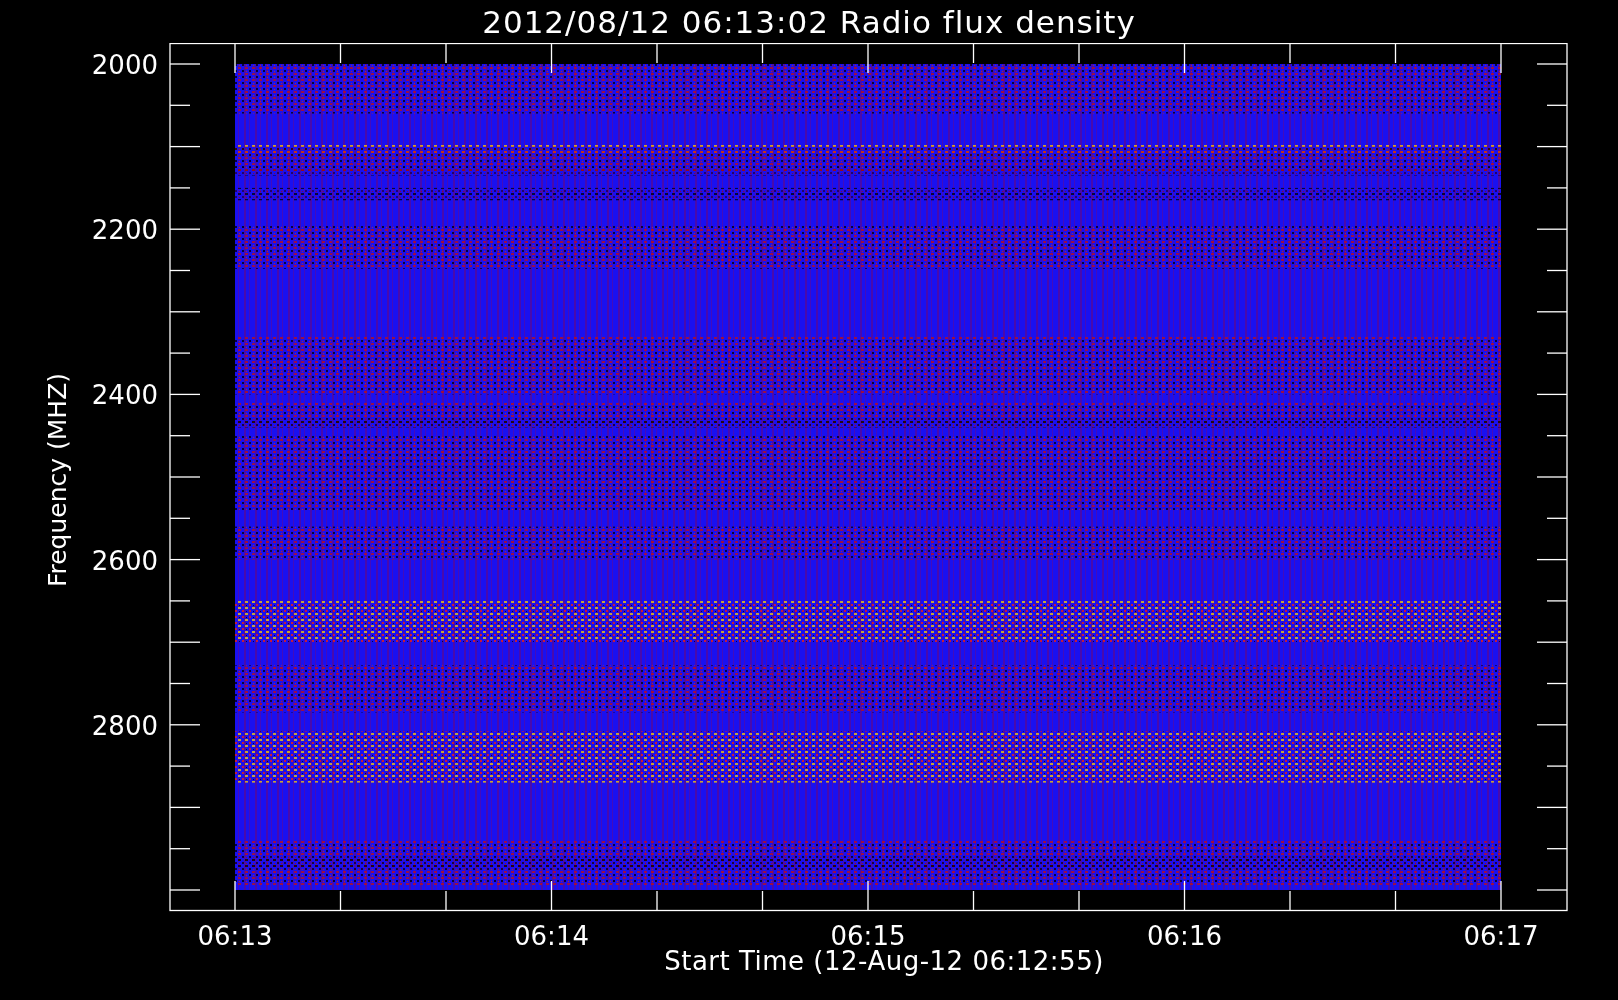 The height and width of the screenshot is (1000, 1618). Describe the element at coordinates (124, 560) in the screenshot. I see `y-tick-label: 2600` at that location.